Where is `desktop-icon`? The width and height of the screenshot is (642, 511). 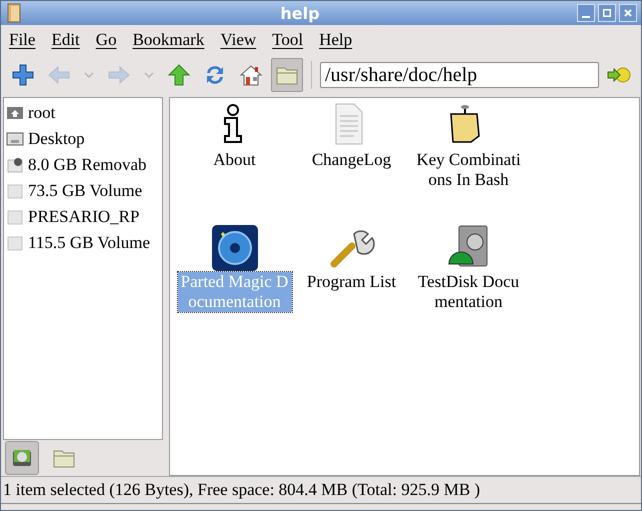
desktop-icon is located at coordinates (15, 139).